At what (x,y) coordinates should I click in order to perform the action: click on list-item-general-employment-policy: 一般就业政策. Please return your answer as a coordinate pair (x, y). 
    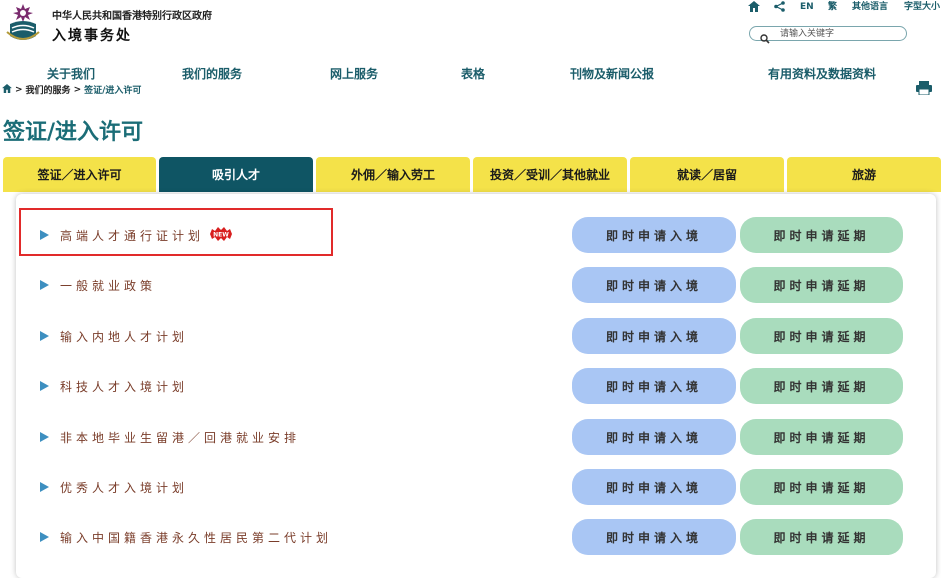
    Looking at the image, I should click on (98, 285).